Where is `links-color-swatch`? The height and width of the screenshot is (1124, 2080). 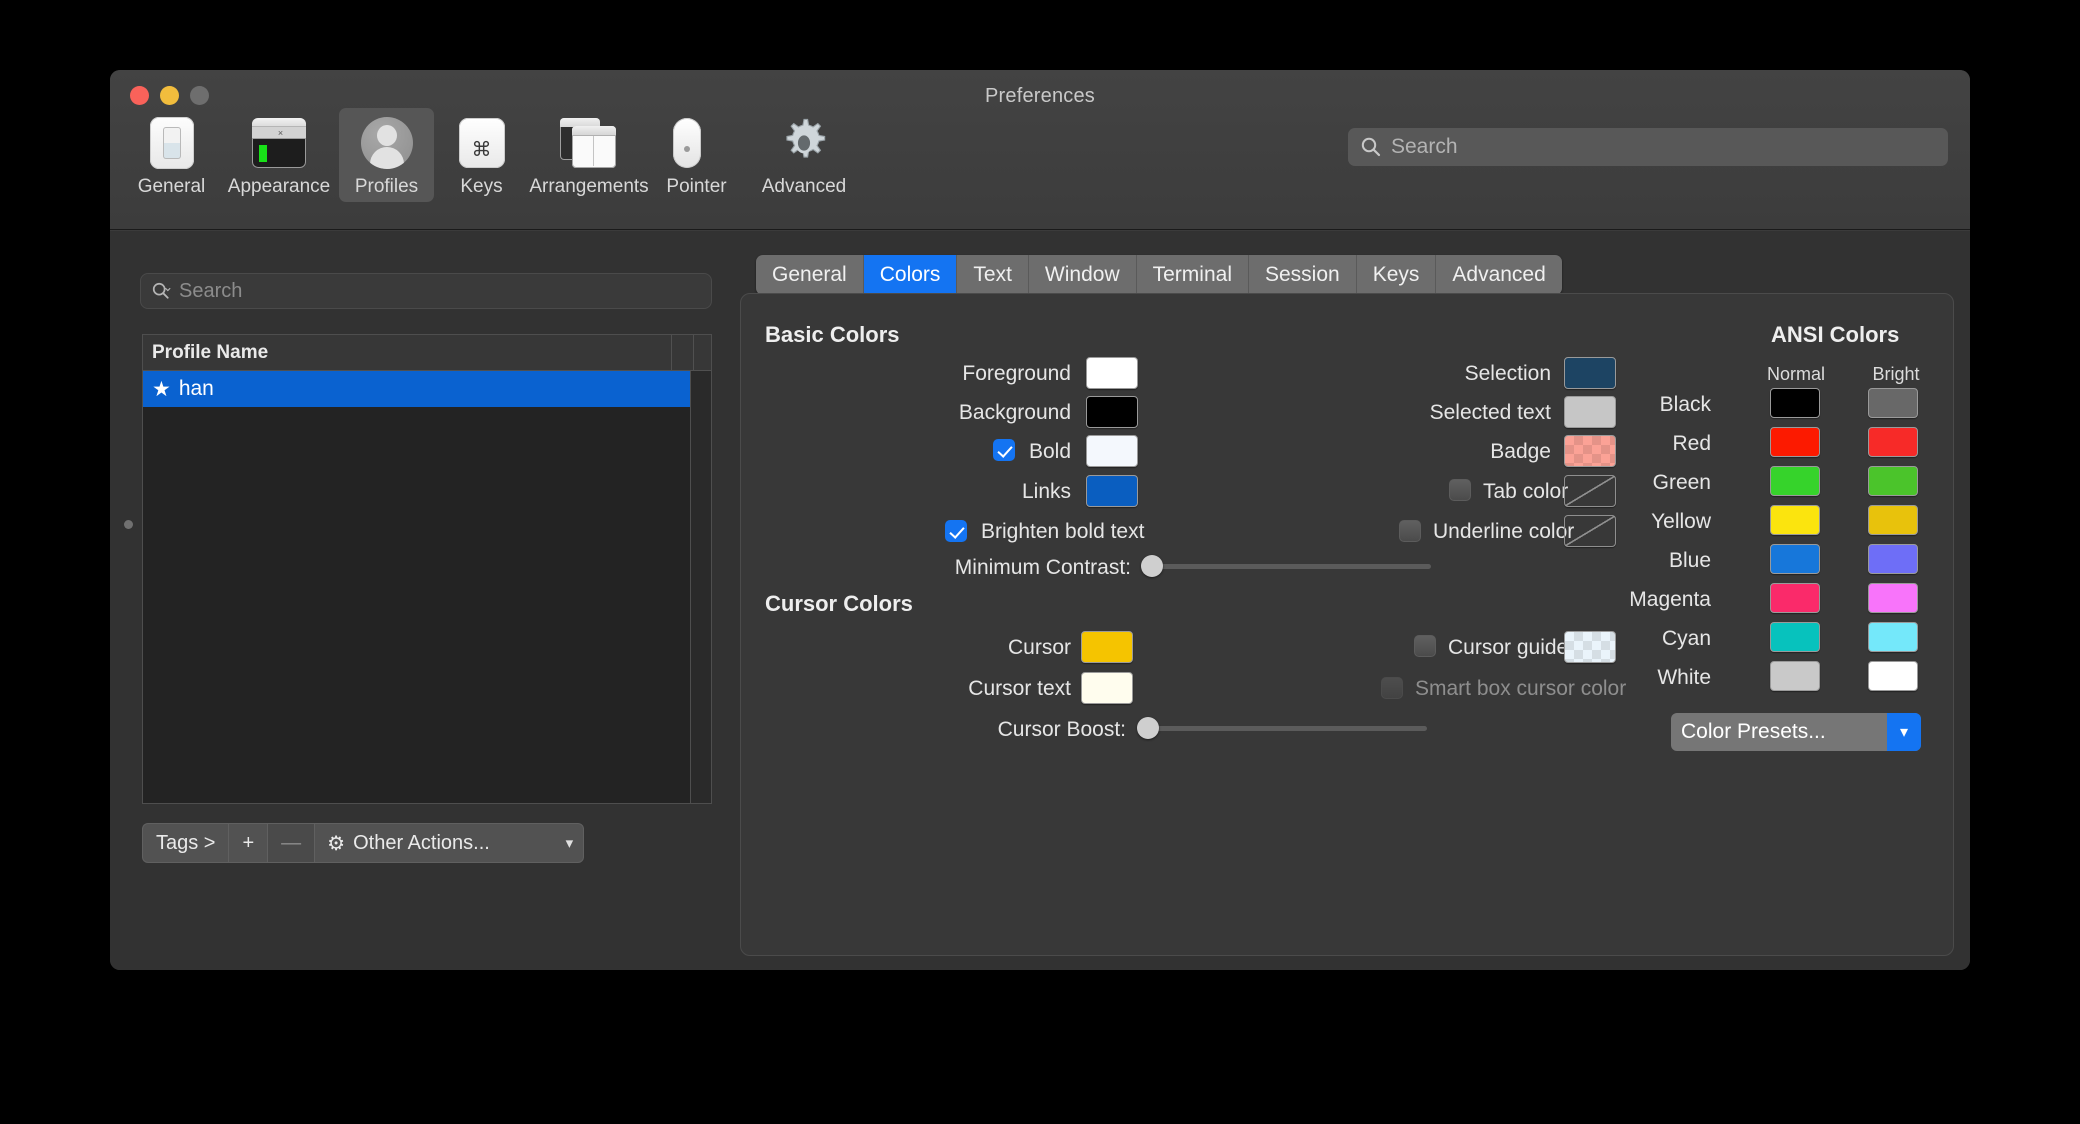
links-color-swatch is located at coordinates (1112, 491).